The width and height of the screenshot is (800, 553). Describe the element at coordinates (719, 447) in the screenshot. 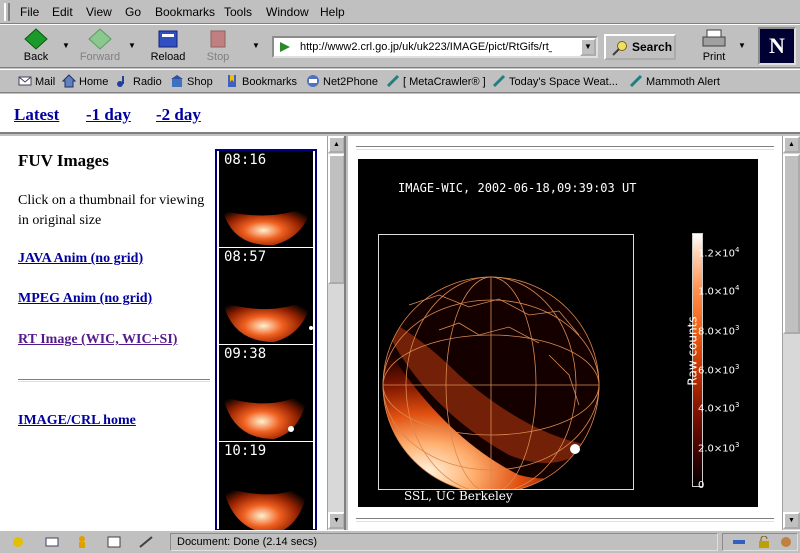

I see `colorbar-tick-label: 2.0×103` at that location.